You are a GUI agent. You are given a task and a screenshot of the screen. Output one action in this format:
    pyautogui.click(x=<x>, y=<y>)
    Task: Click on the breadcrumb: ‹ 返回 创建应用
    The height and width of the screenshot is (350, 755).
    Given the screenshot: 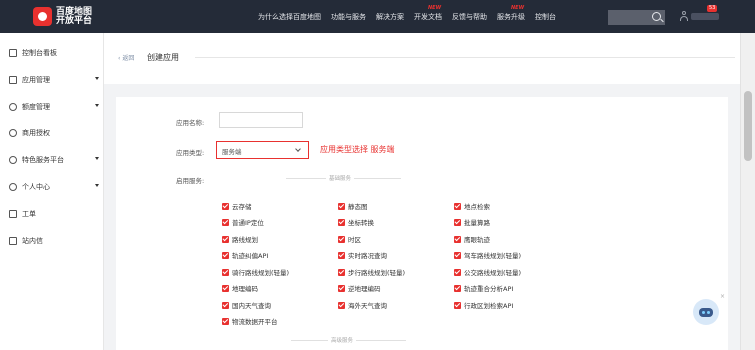 What is the action you would take?
    pyautogui.click(x=422, y=58)
    